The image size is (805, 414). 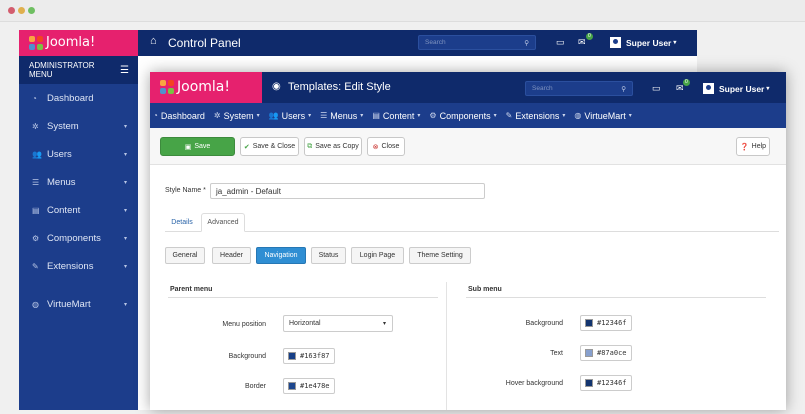 I want to click on nav-item-system: ✲ System ▾, so click(x=237, y=116).